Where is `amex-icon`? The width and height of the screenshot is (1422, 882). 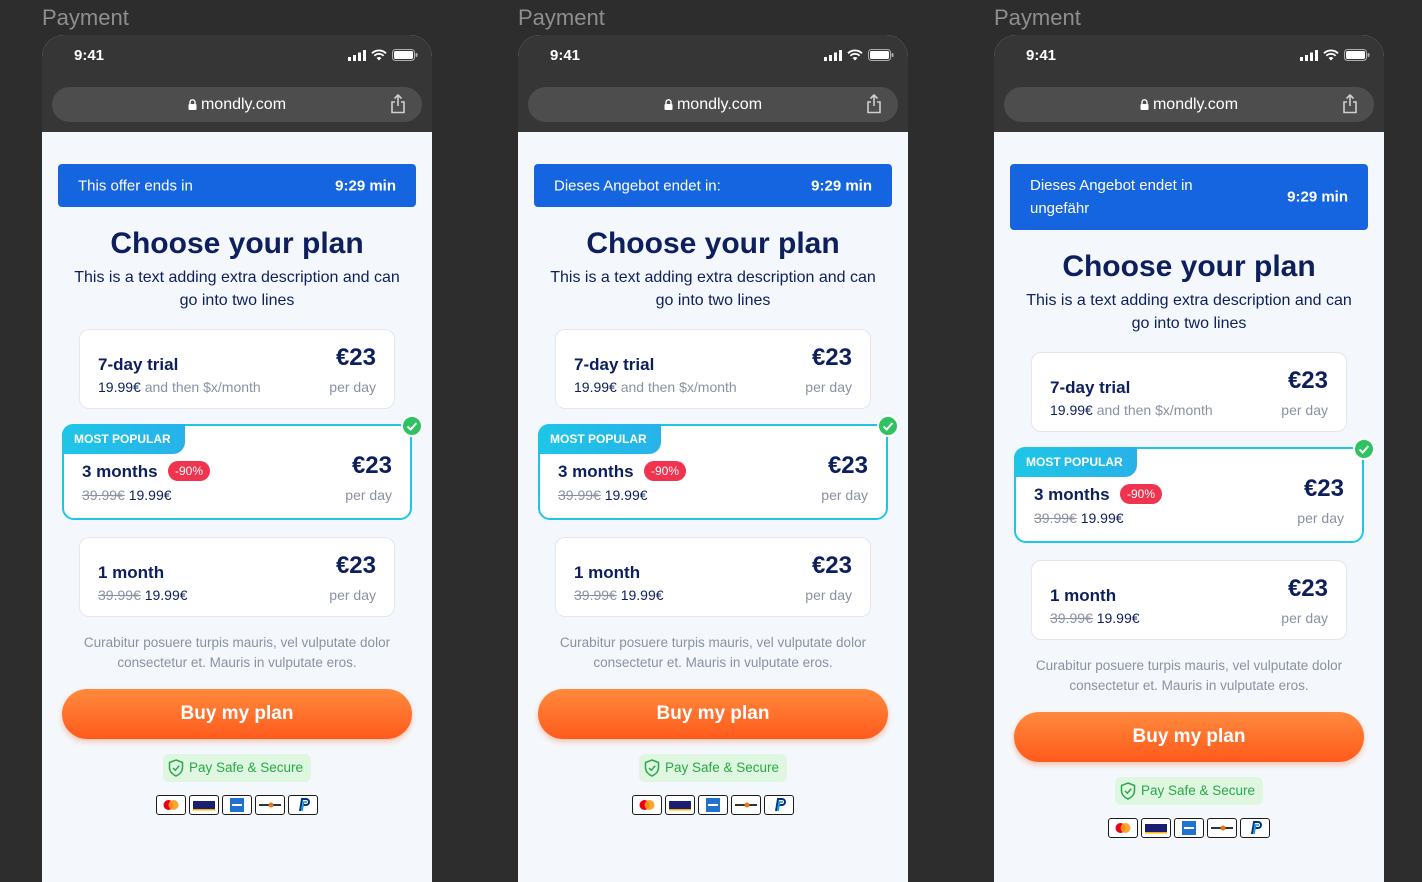
amex-icon is located at coordinates (713, 805).